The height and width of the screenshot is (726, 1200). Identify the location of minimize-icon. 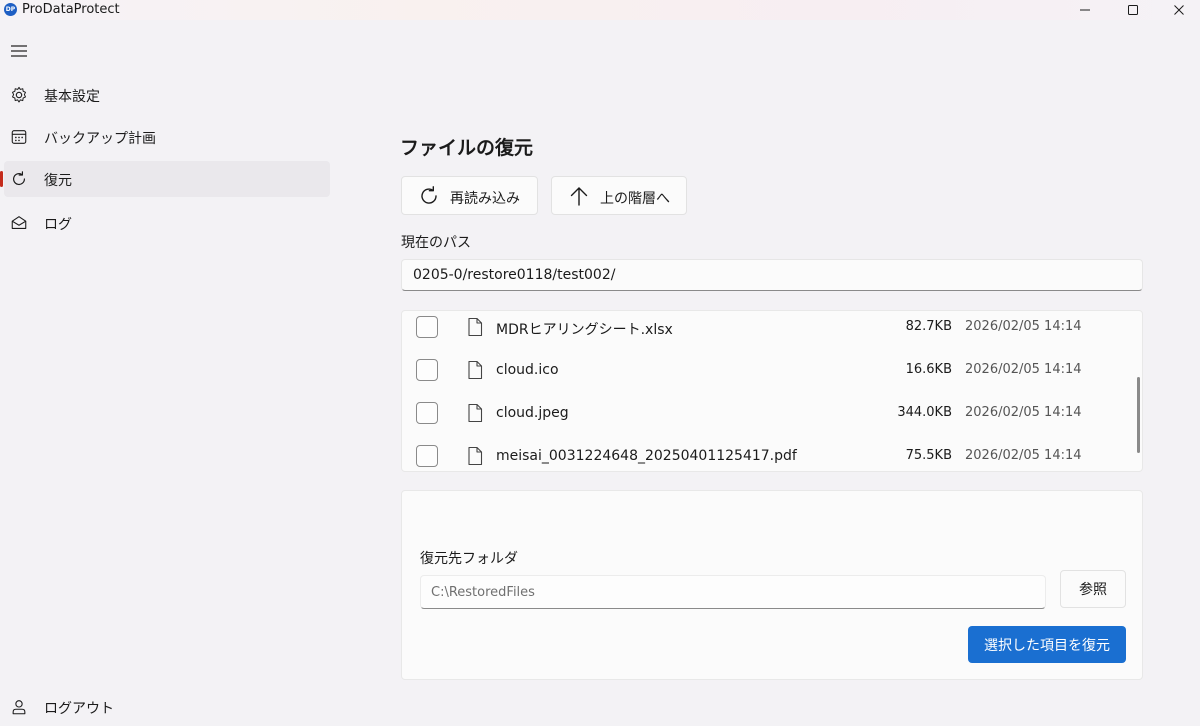
(1085, 10).